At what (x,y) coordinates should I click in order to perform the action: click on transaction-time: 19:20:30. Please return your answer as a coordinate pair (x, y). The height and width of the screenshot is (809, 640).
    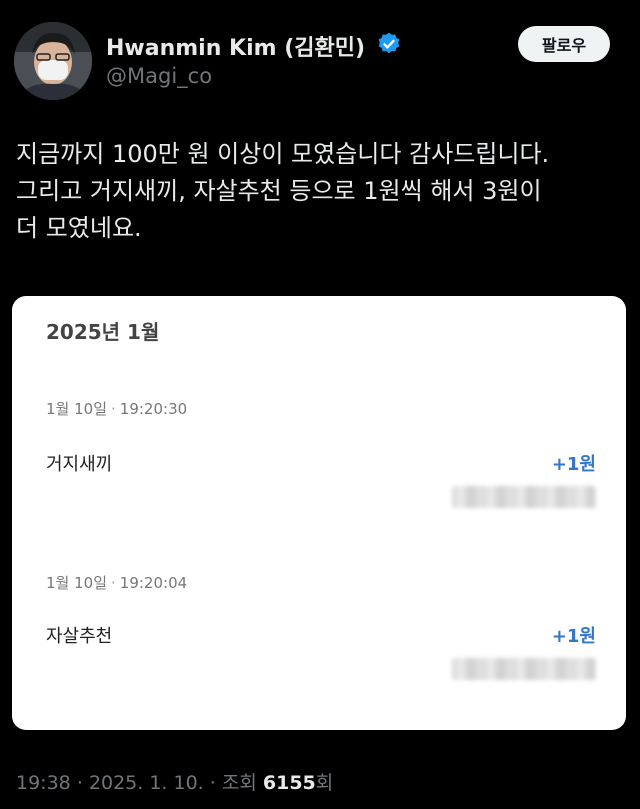
    Looking at the image, I should click on (153, 409).